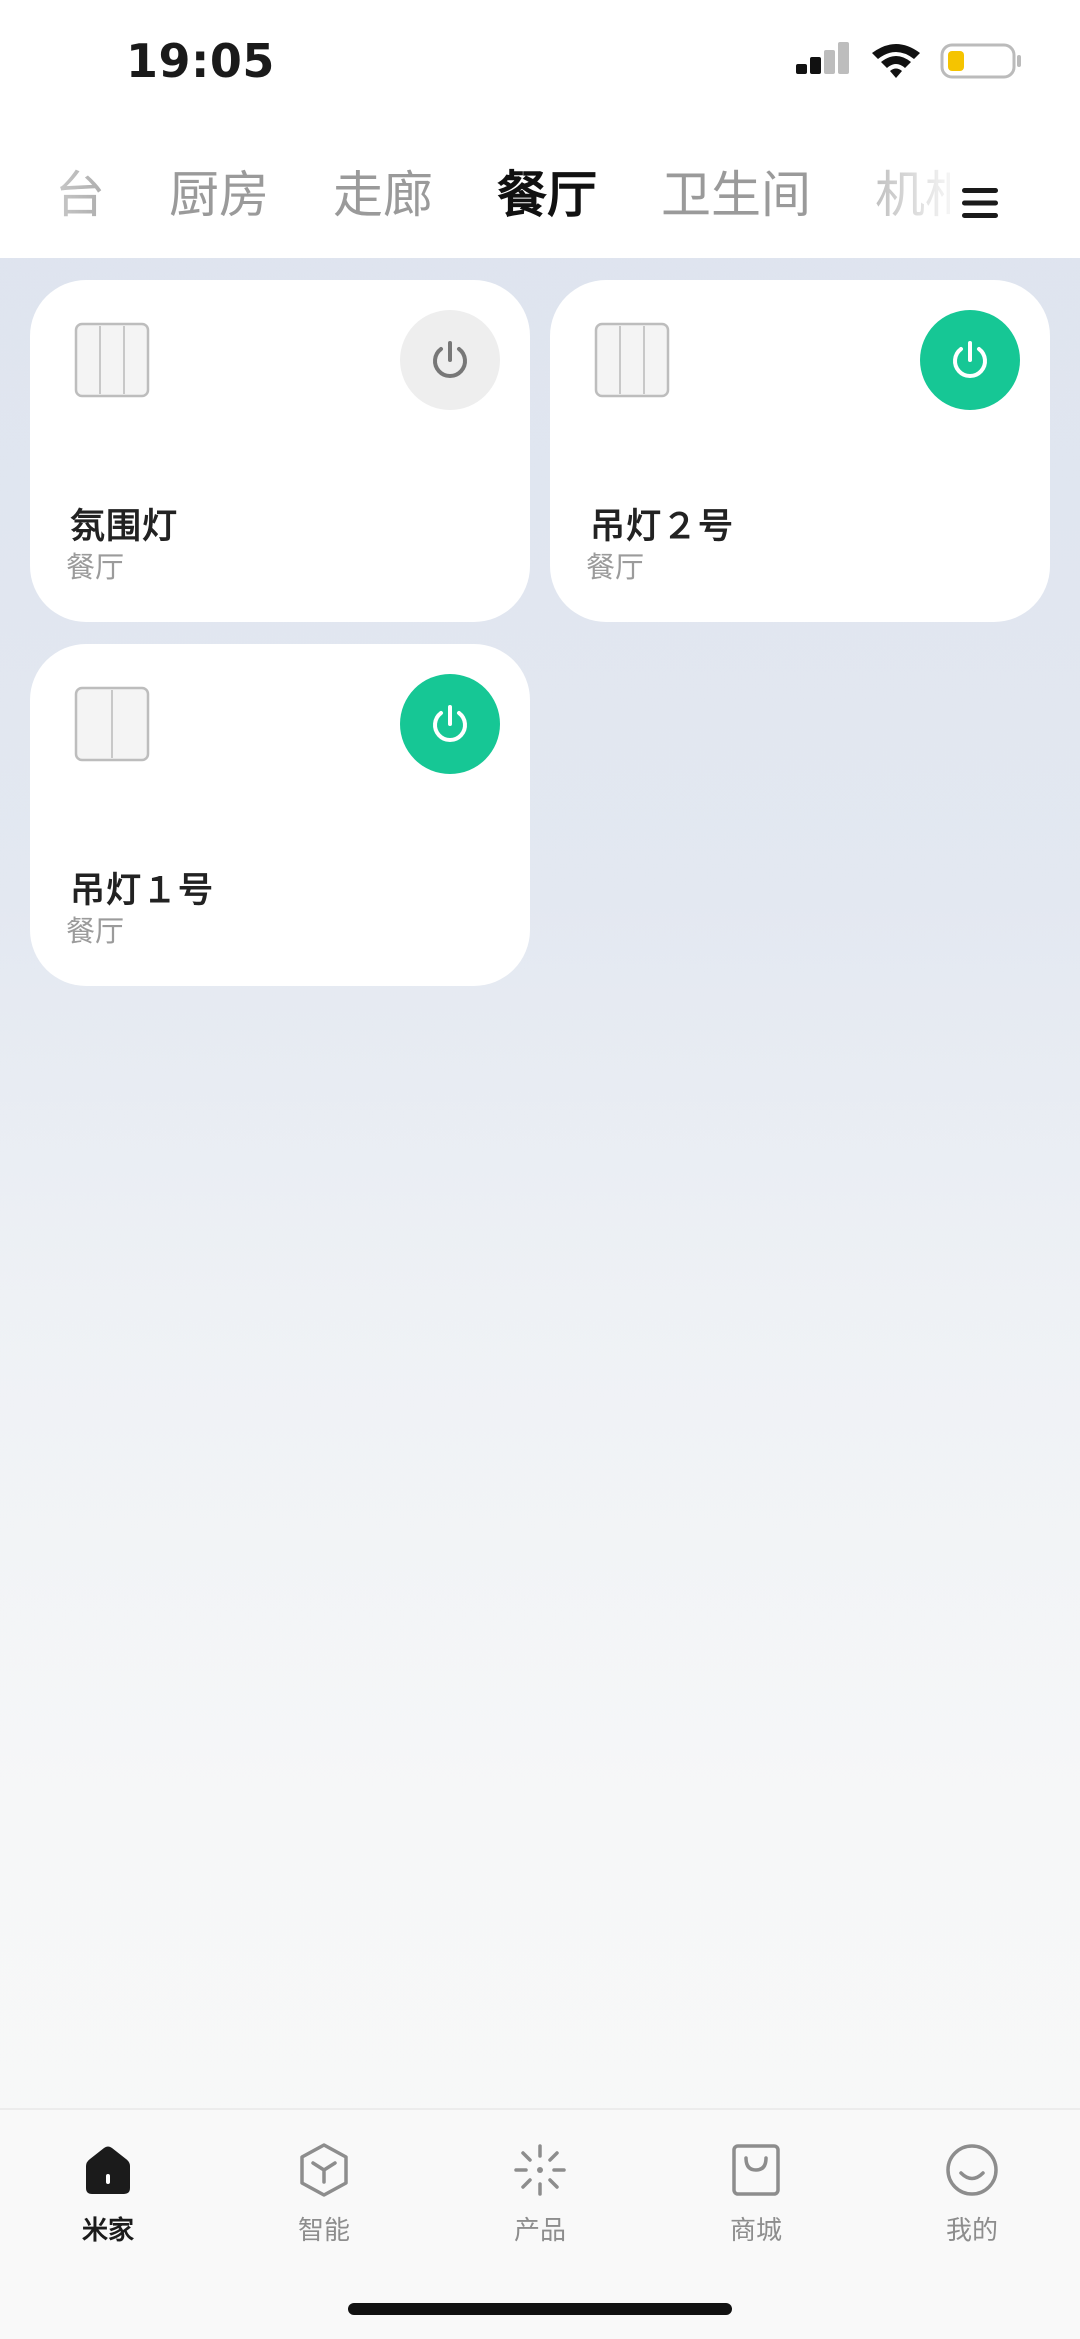 The image size is (1080, 2339). I want to click on device-card: 吊灯２号 餐厅, so click(800, 451).